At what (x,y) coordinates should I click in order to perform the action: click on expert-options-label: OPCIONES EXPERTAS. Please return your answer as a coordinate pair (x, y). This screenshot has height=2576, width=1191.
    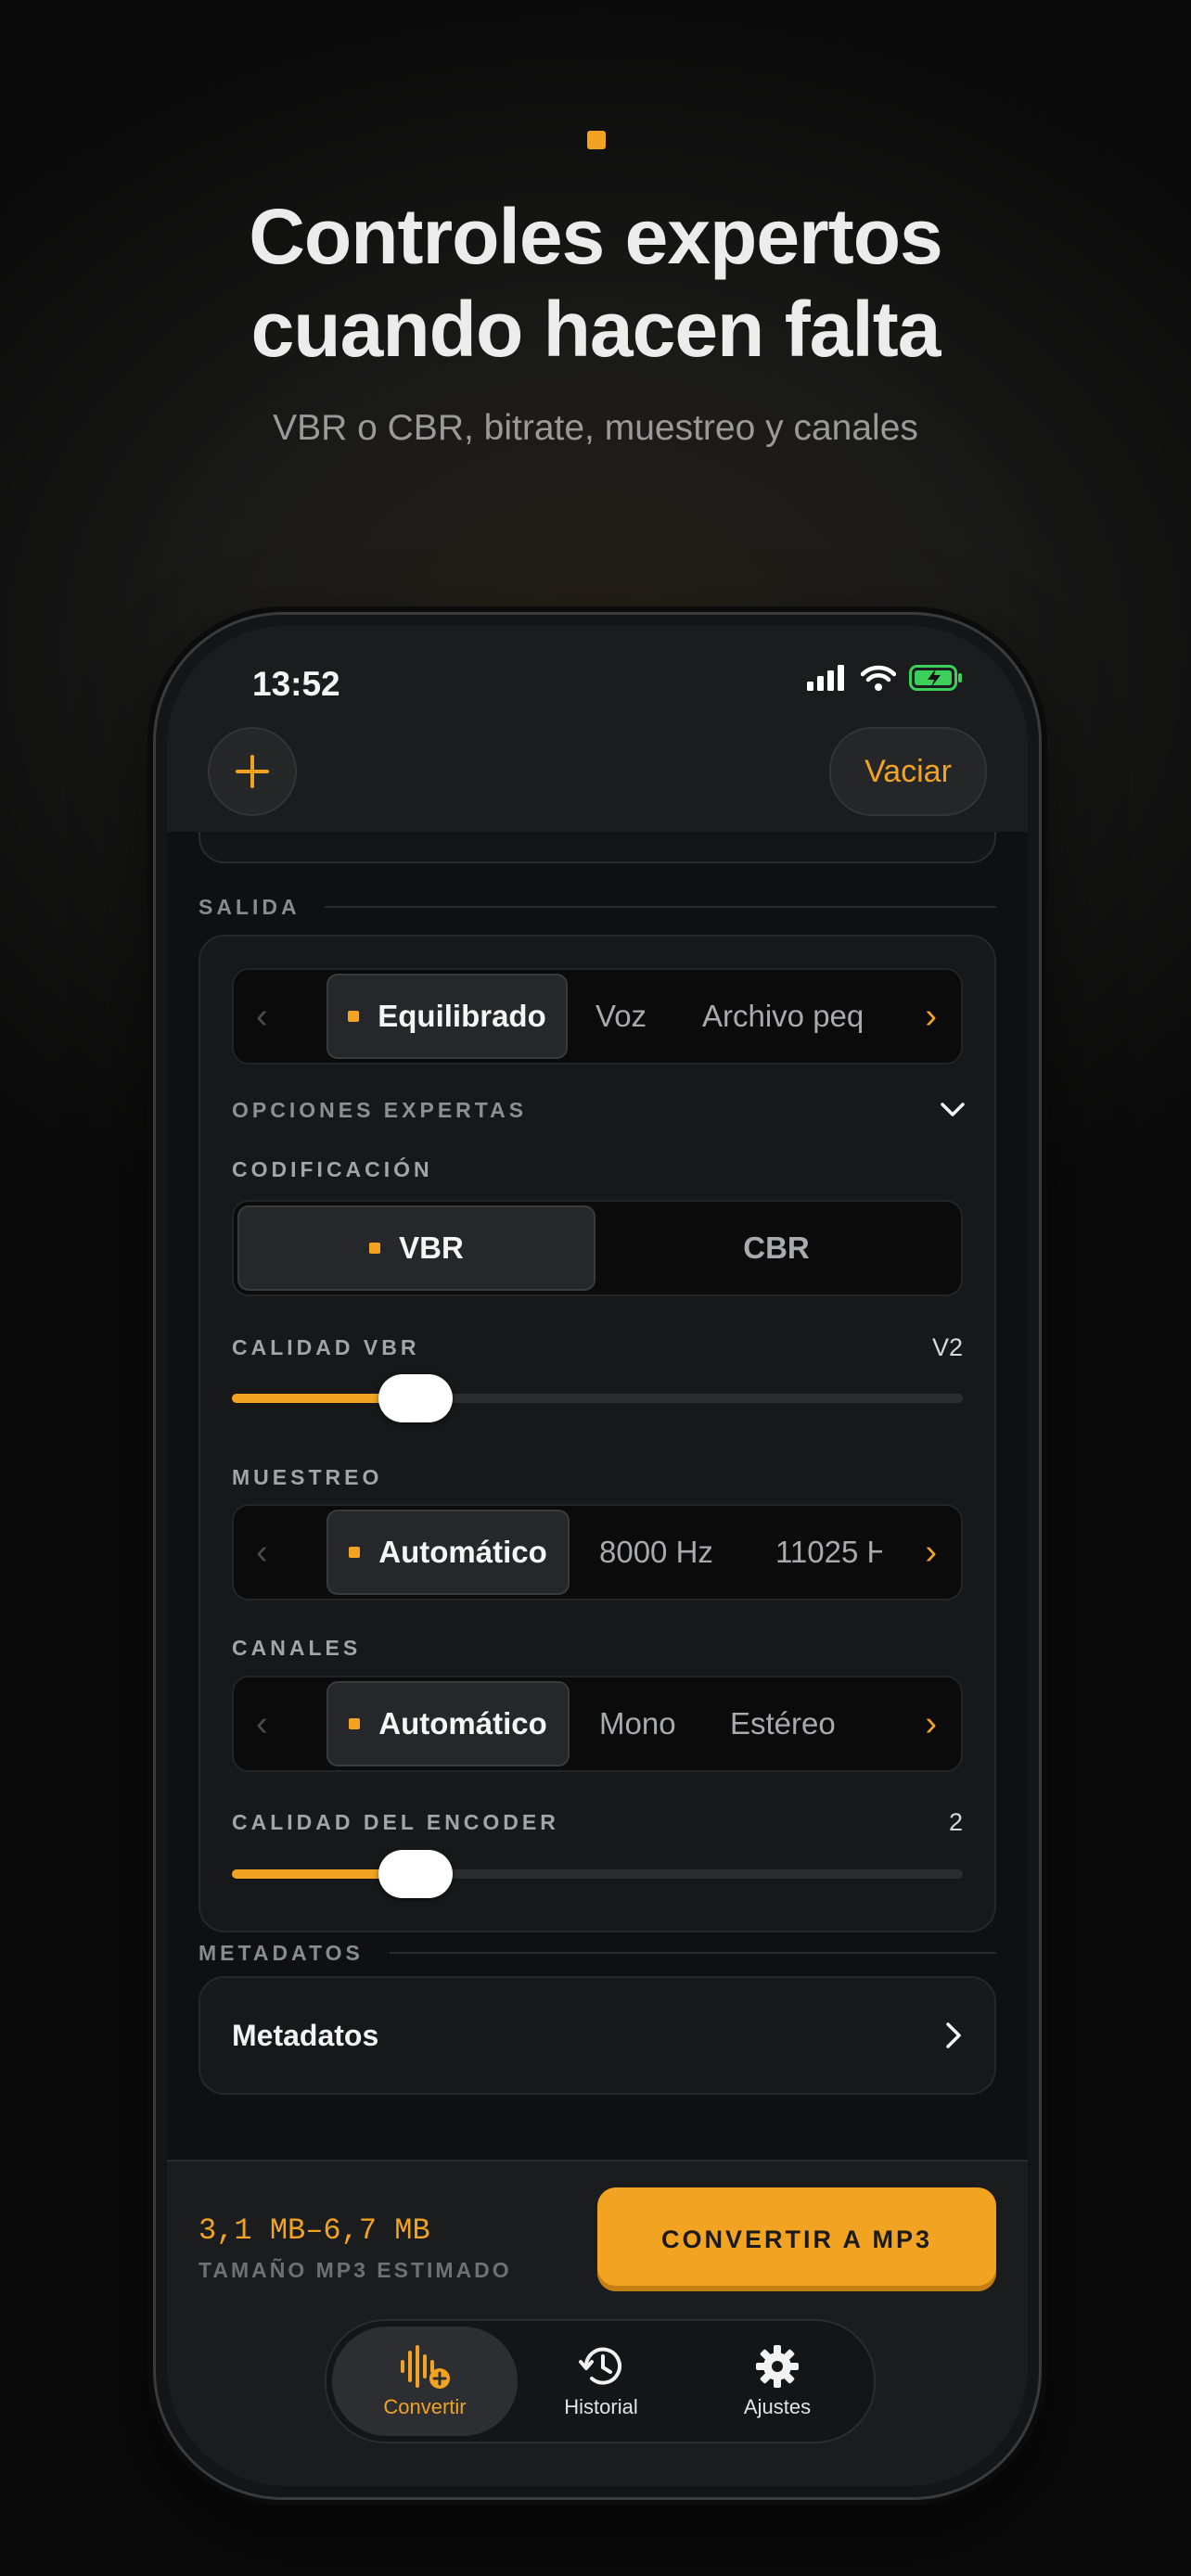
    Looking at the image, I should click on (379, 1110).